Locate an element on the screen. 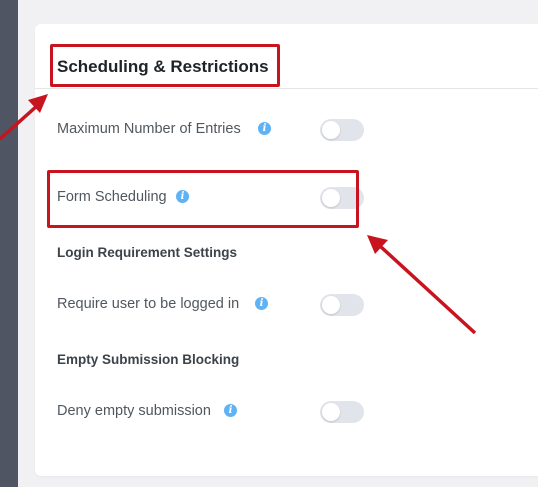 The height and width of the screenshot is (487, 538). setting-row-max-entries: Maximum Number of Entries i is located at coordinates (217, 130).